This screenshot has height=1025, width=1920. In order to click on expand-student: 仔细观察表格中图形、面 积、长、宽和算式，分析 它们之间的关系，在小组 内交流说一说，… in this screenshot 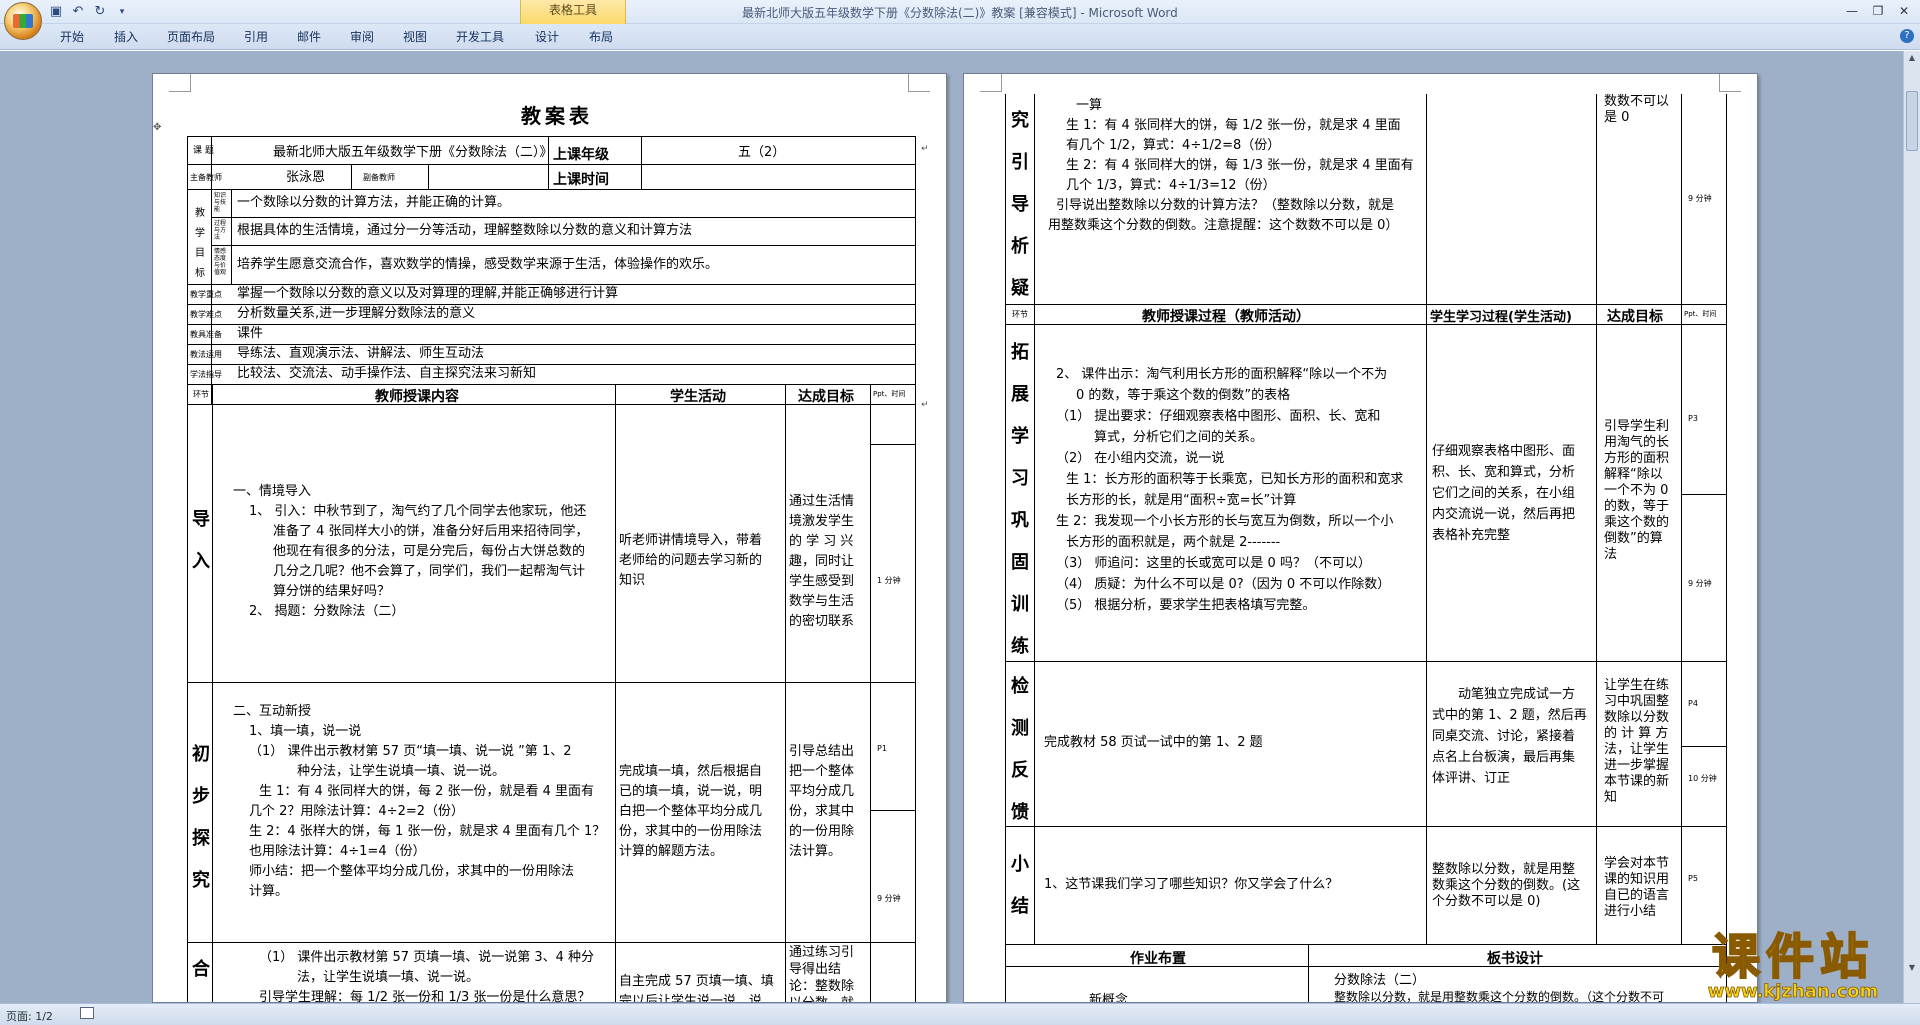, I will do `click(1504, 493)`.